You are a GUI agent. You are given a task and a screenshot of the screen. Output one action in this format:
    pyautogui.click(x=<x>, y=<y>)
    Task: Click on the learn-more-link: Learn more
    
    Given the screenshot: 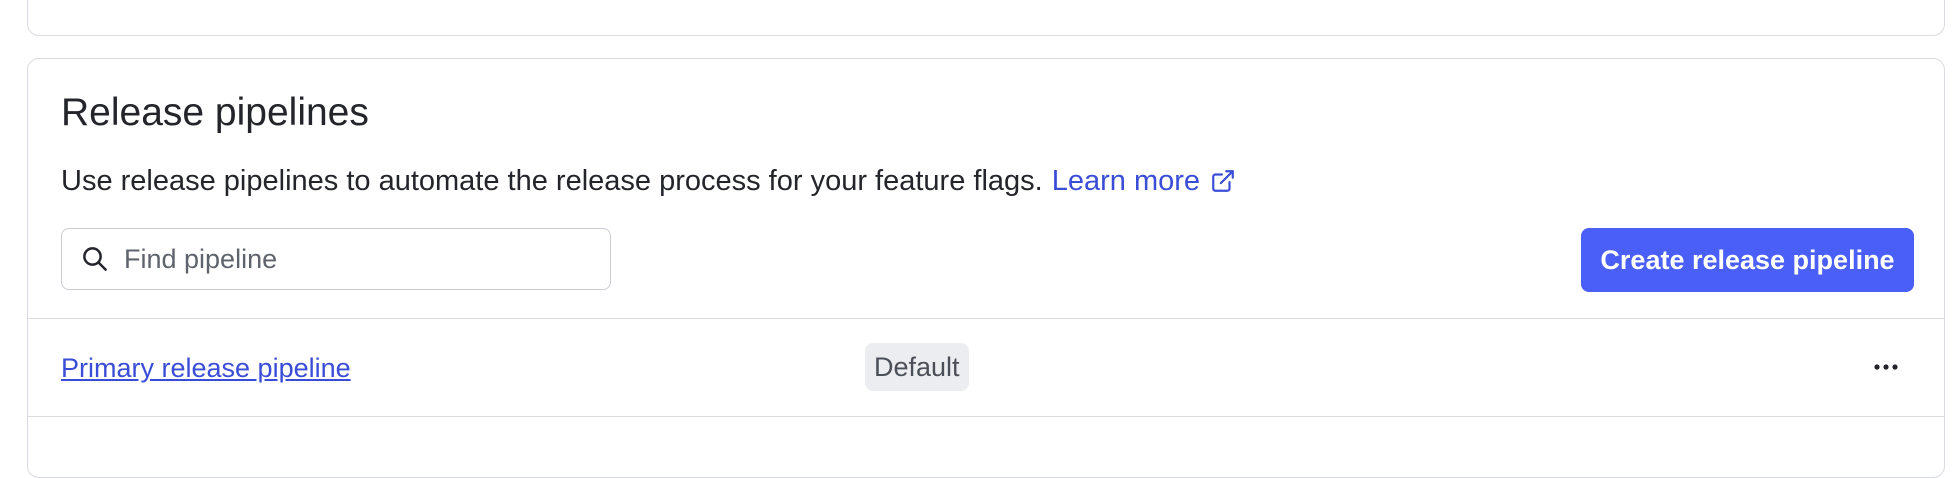 What is the action you would take?
    pyautogui.click(x=1144, y=181)
    